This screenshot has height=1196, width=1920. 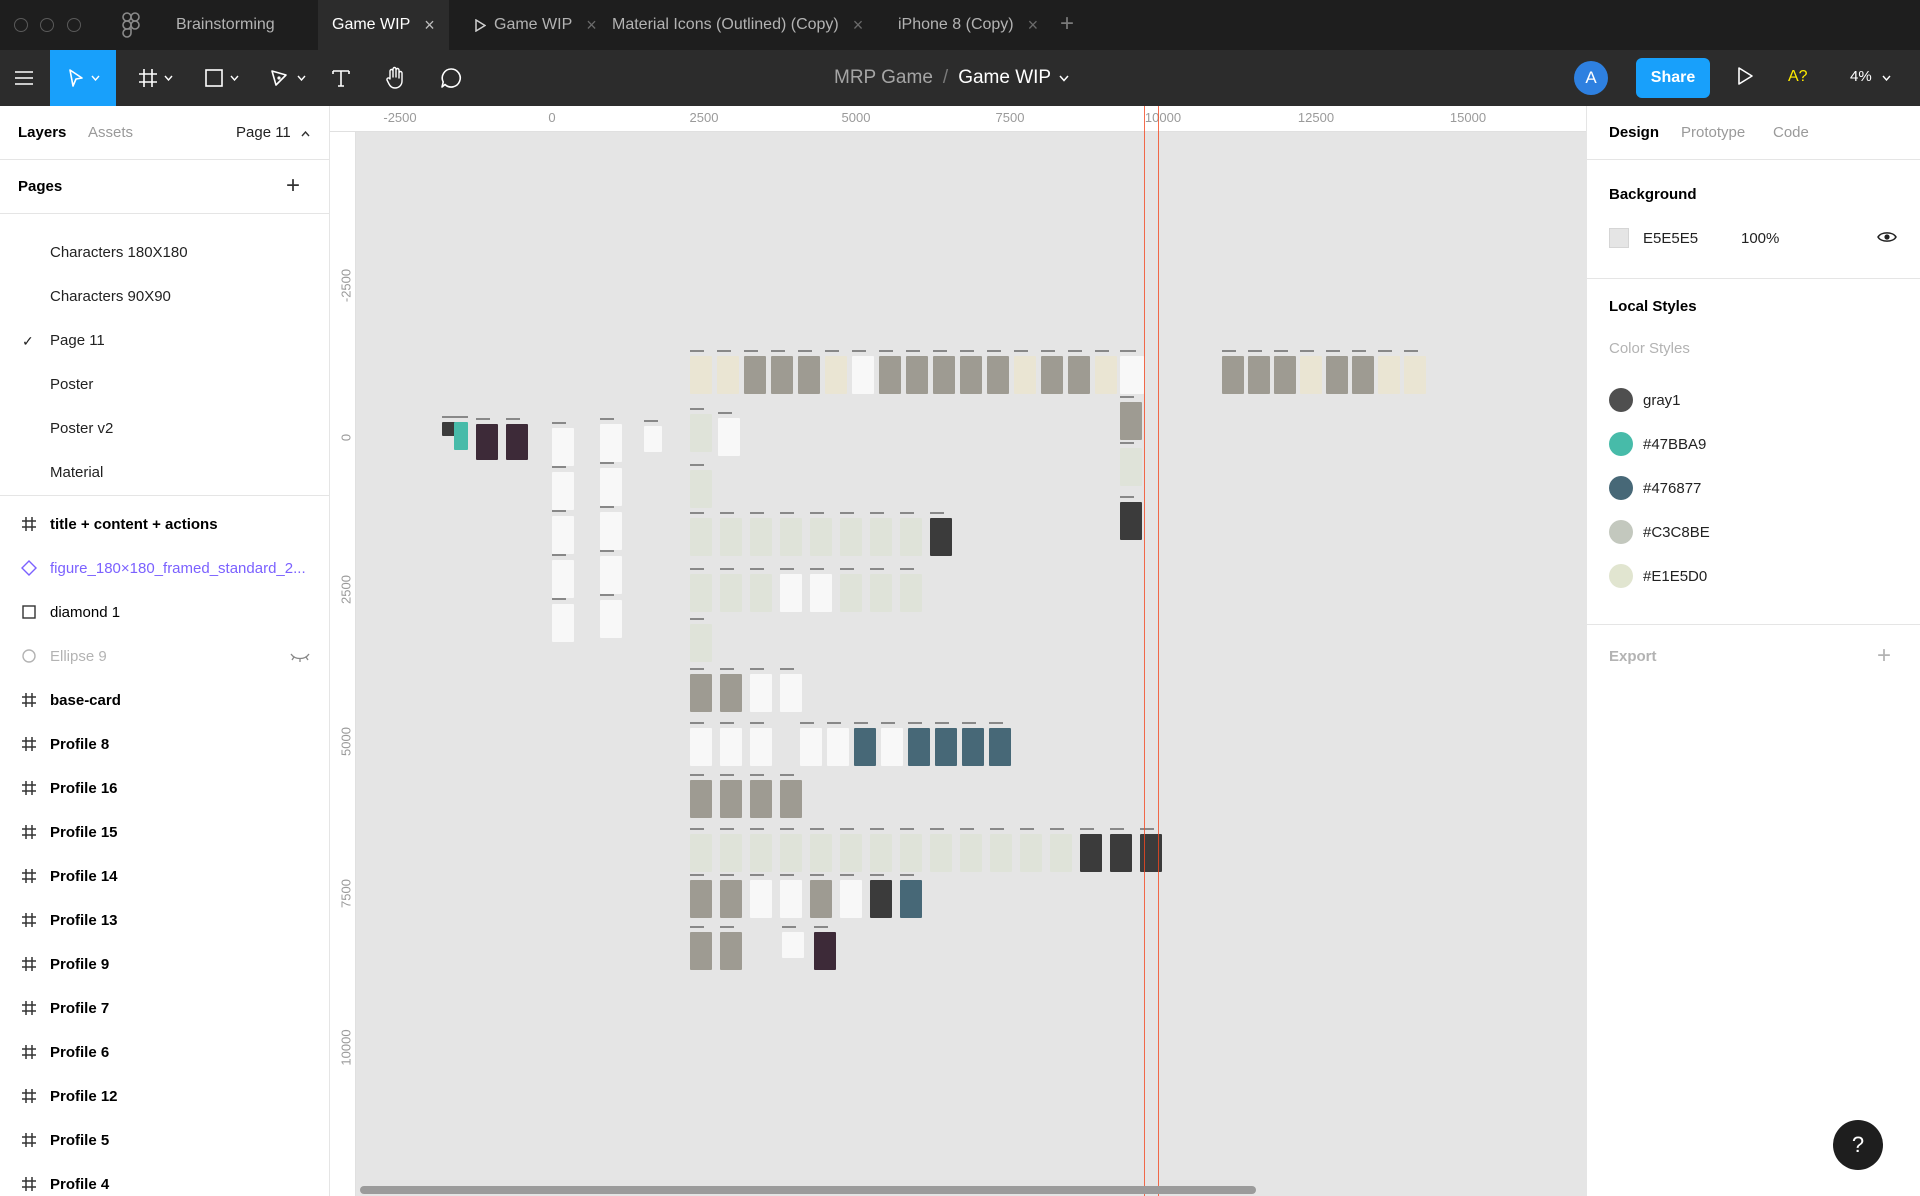 What do you see at coordinates (1798, 77) in the screenshot?
I see `accessibility-button: A?` at bounding box center [1798, 77].